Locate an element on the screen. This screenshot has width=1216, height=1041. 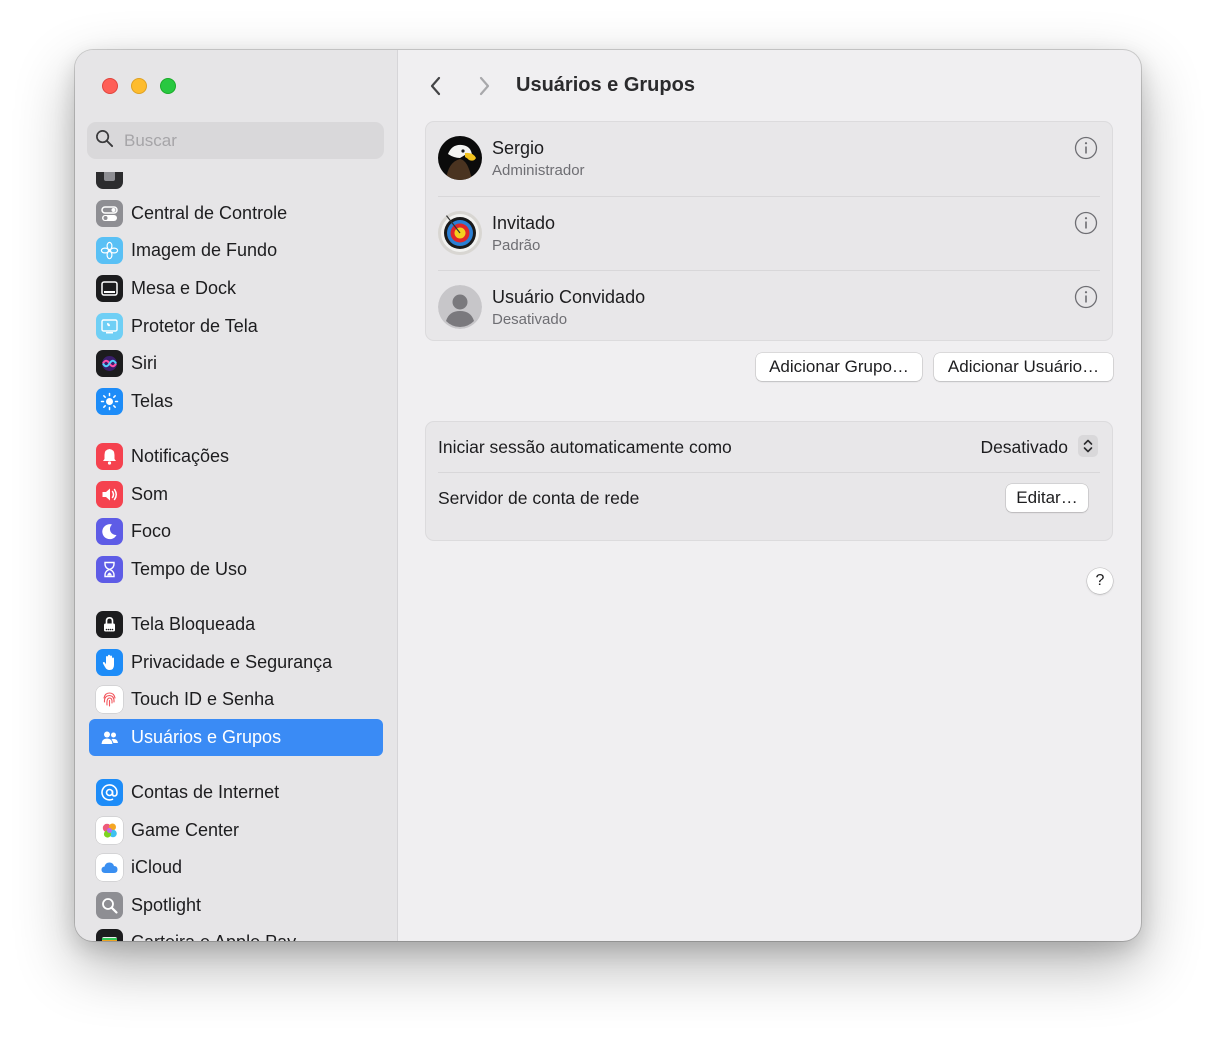
back-button is located at coordinates (436, 86).